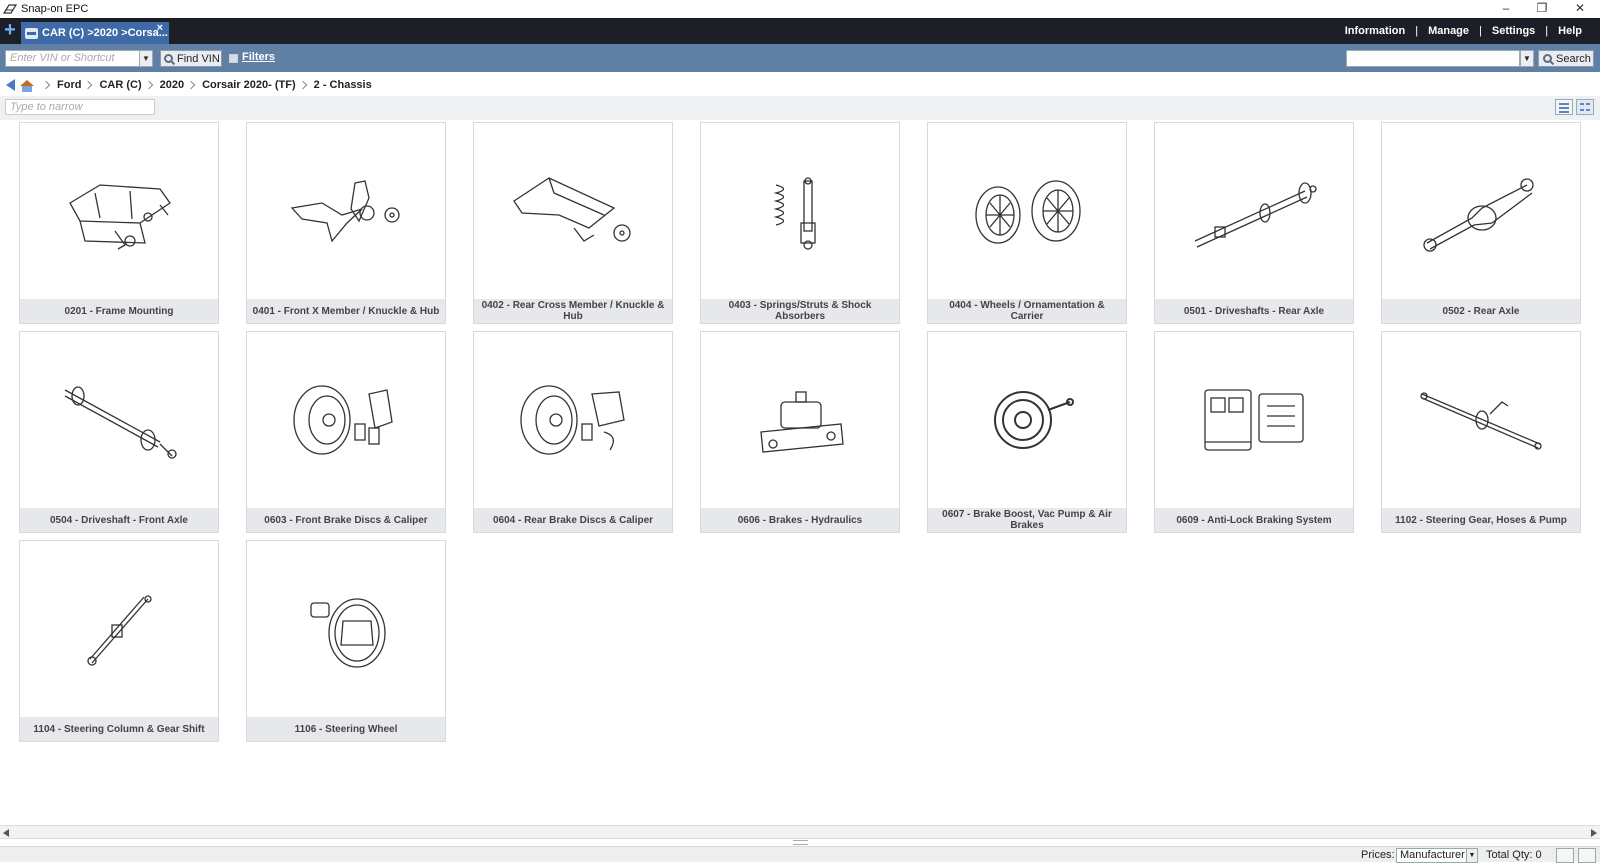 The width and height of the screenshot is (1600, 863). I want to click on crumb-make: Ford, so click(69, 85).